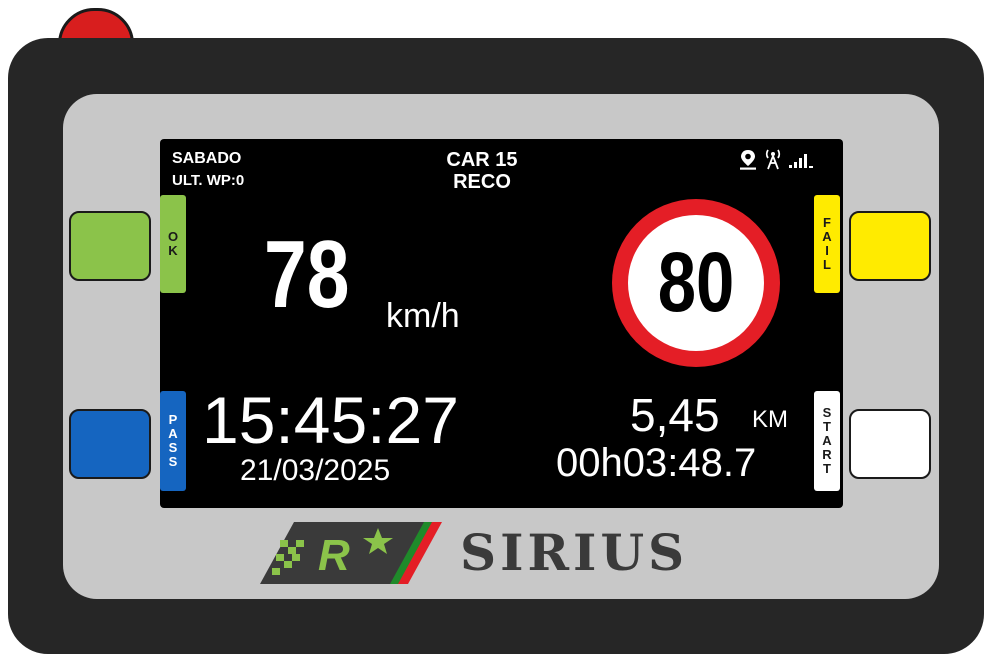 This screenshot has width=985, height=655. I want to click on pass-label: PASS, so click(173, 441).